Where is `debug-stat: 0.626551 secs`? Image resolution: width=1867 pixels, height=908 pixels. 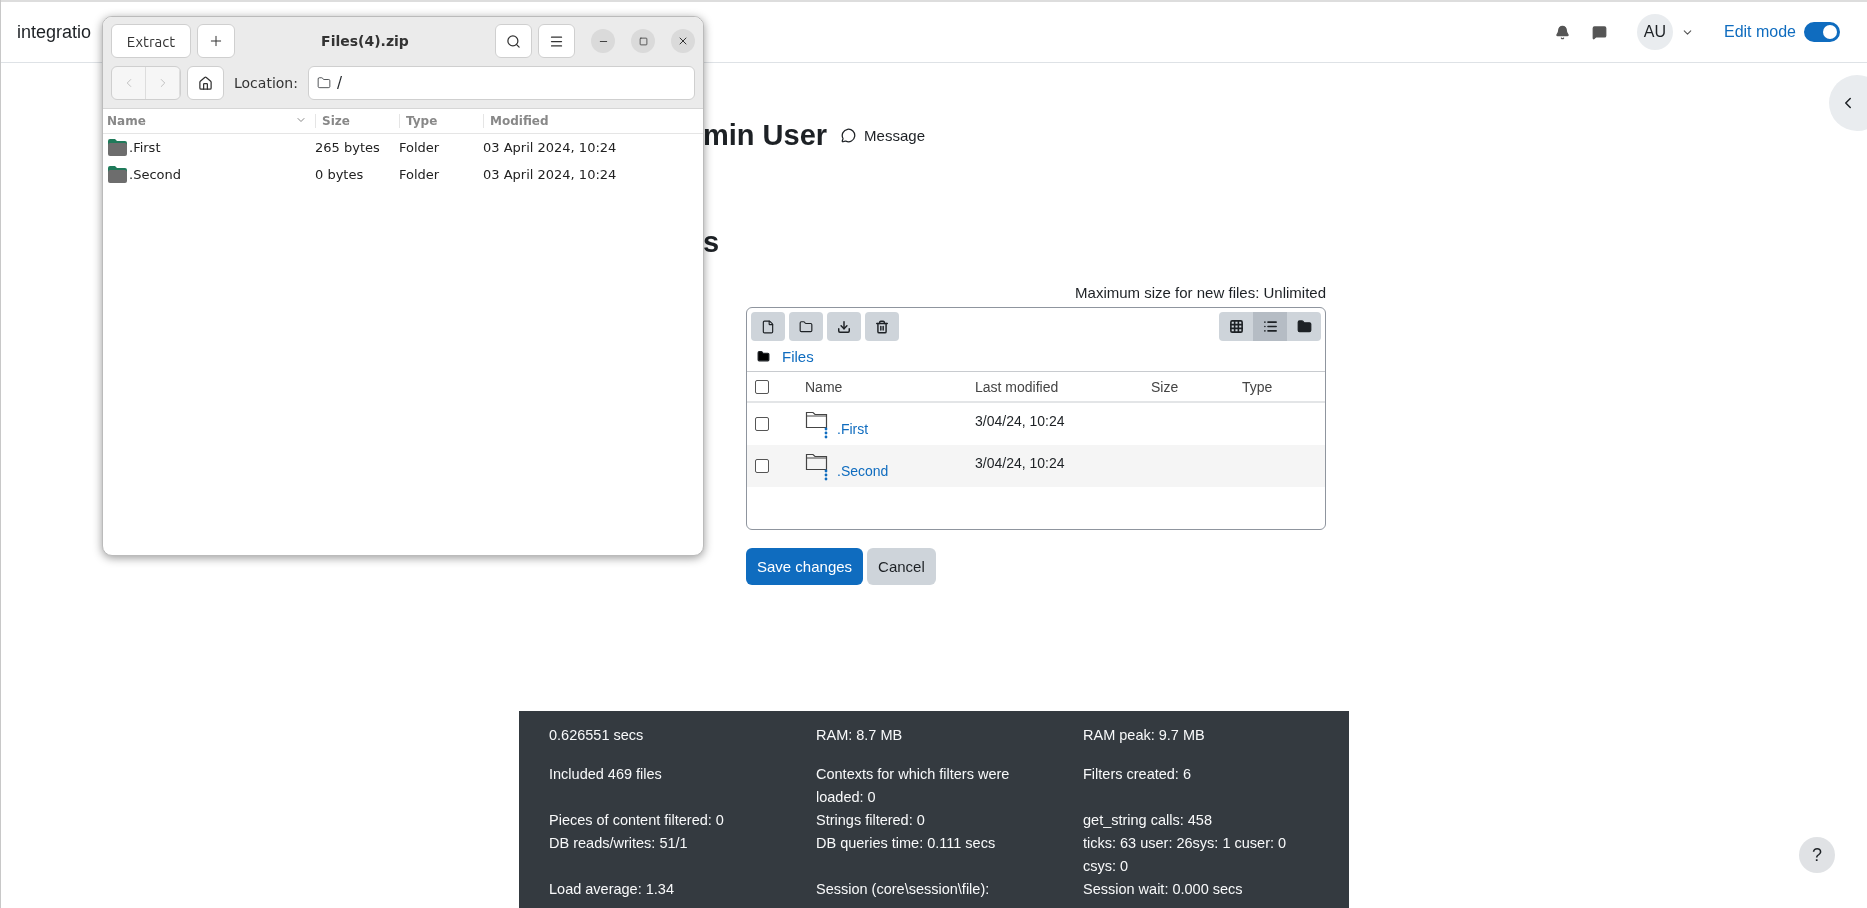 debug-stat: 0.626551 secs is located at coordinates (597, 735).